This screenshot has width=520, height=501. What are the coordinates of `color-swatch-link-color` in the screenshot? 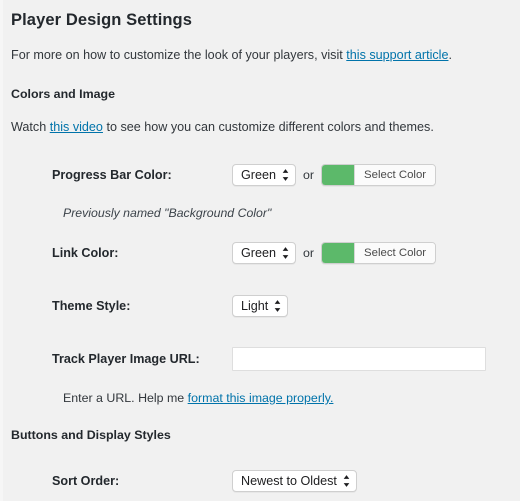 It's located at (339, 253).